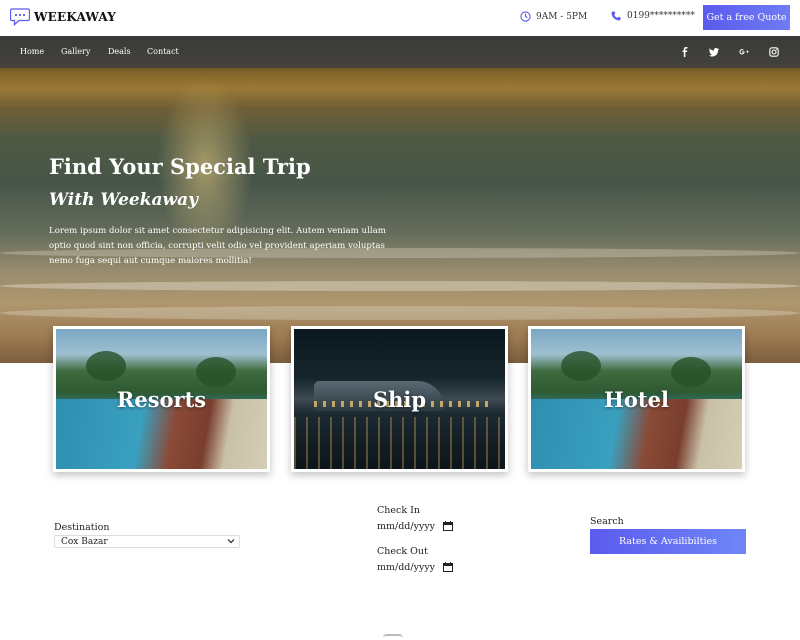  I want to click on nav-contact: Contact, so click(163, 51).